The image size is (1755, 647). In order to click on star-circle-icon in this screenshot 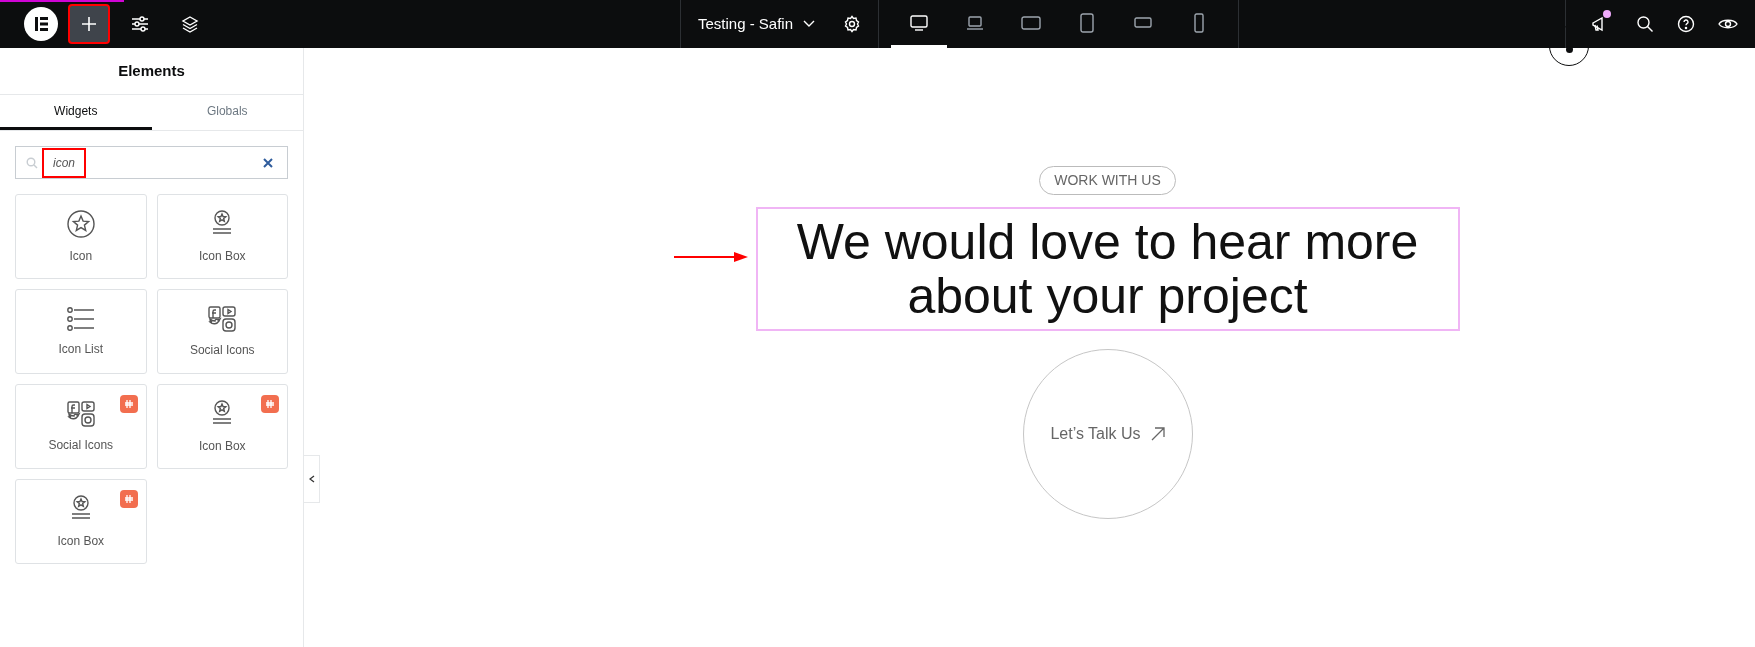, I will do `click(80, 223)`.